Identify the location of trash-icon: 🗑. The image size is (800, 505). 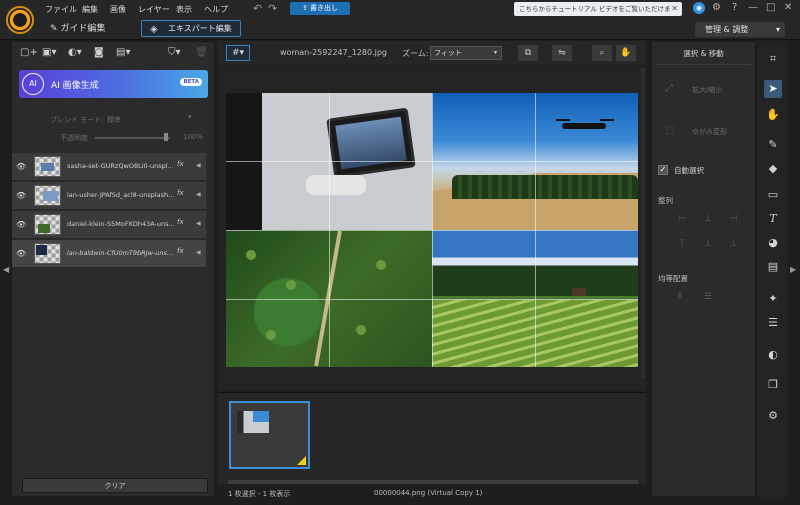
(201, 52).